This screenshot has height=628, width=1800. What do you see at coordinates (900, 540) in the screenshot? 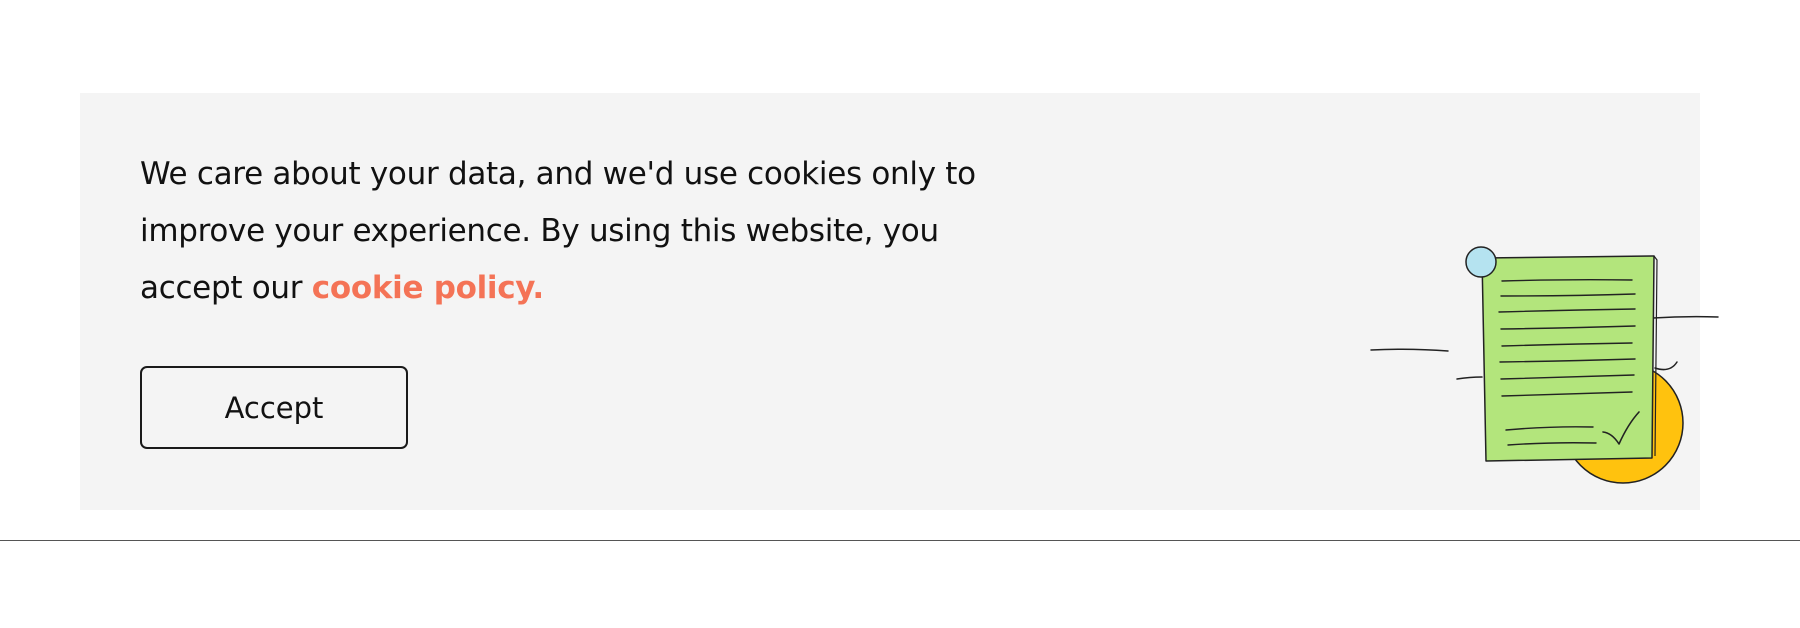
I see `page-divider` at bounding box center [900, 540].